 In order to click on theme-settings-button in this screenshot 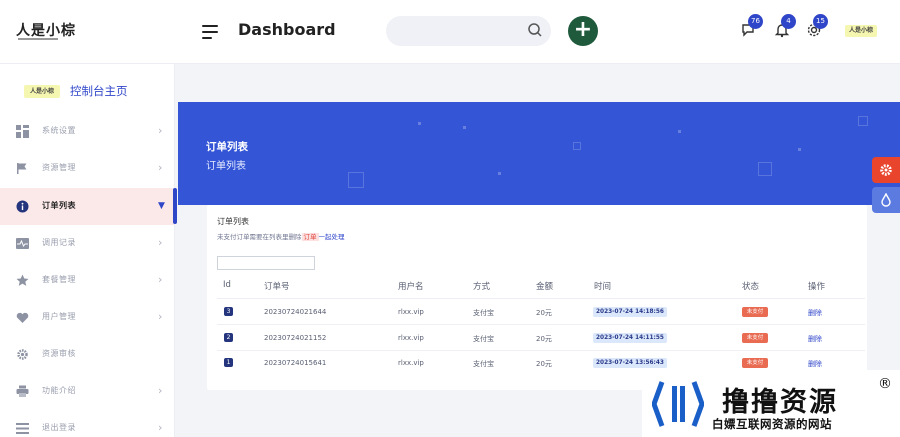, I will do `click(886, 170)`.